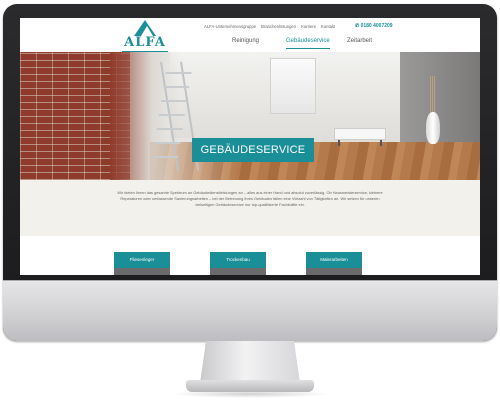  What do you see at coordinates (359, 41) in the screenshot?
I see `mainnav-item-zeitarbeit: Zeitarbeit` at bounding box center [359, 41].